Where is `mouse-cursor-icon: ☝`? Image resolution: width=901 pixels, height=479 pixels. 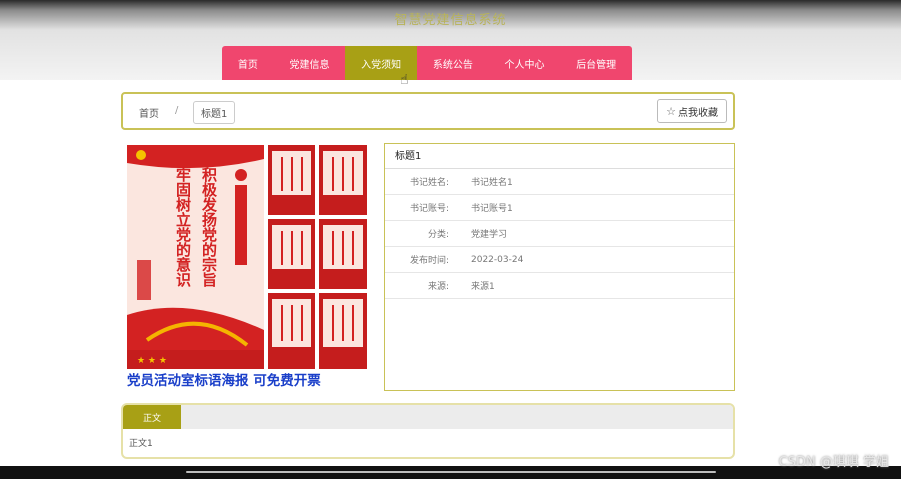
mouse-cursor-icon: ☝ is located at coordinates (404, 80).